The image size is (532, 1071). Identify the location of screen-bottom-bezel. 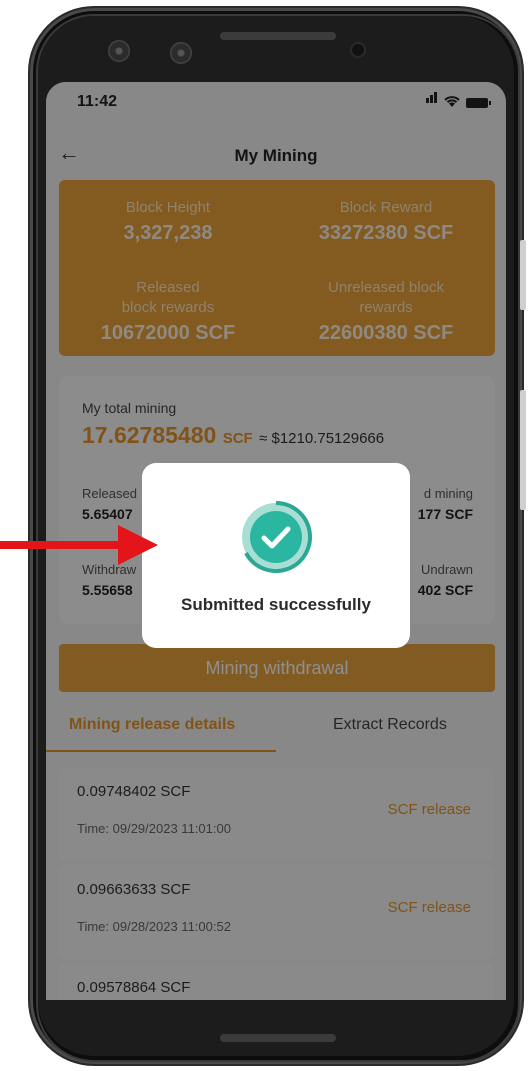
(276, 1011).